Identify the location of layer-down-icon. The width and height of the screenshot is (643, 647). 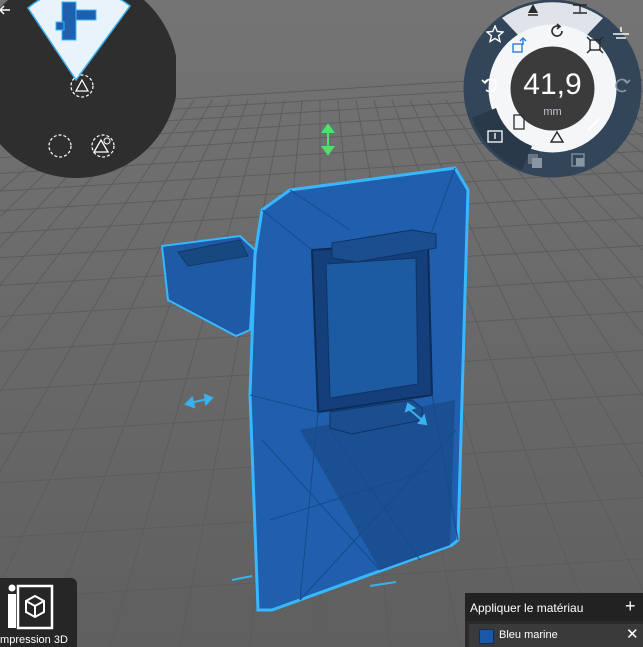
(535, 161).